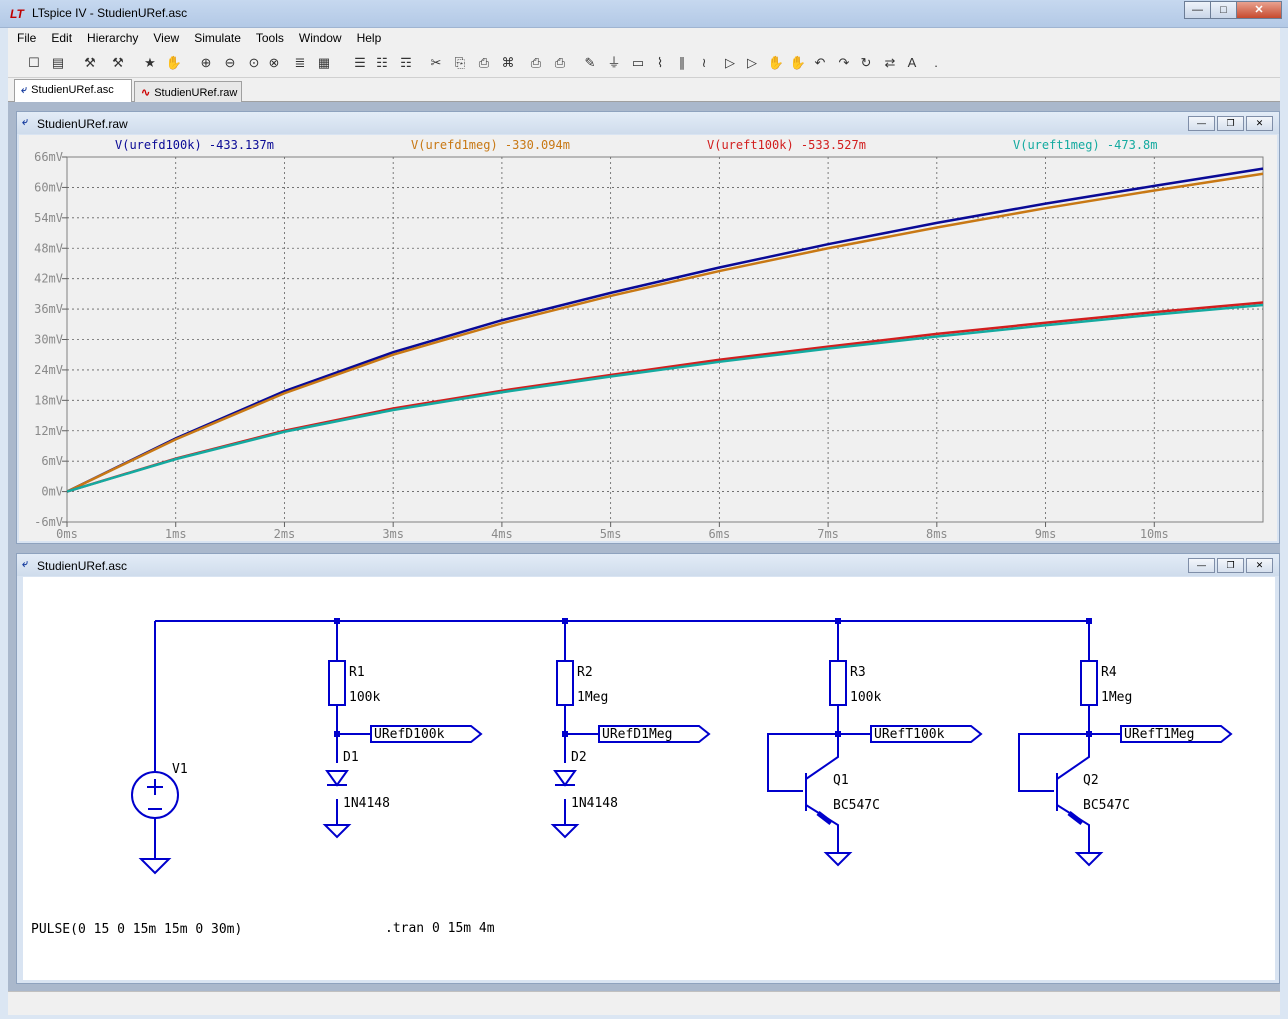 Image resolution: width=1288 pixels, height=1019 pixels. I want to click on menu-tools: Tools, so click(268, 36).